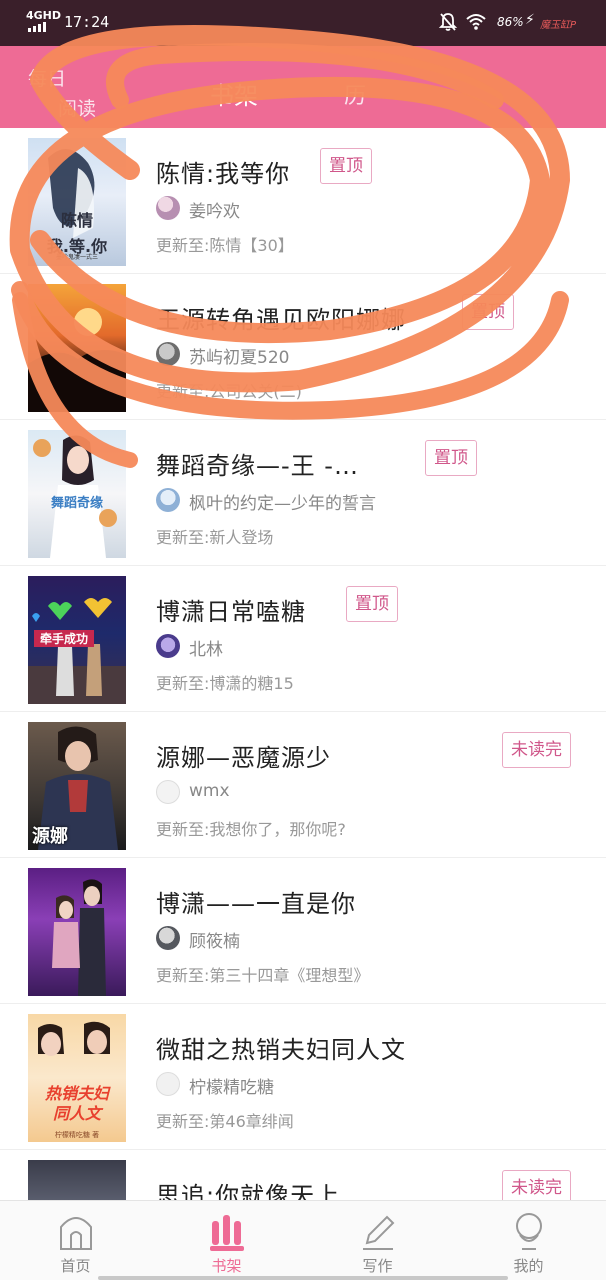 This screenshot has width=606, height=1280. Describe the element at coordinates (77, 1078) in the screenshot. I see `book-cover: 热销夫妇 同人文 柠檬精吃糖 著` at that location.